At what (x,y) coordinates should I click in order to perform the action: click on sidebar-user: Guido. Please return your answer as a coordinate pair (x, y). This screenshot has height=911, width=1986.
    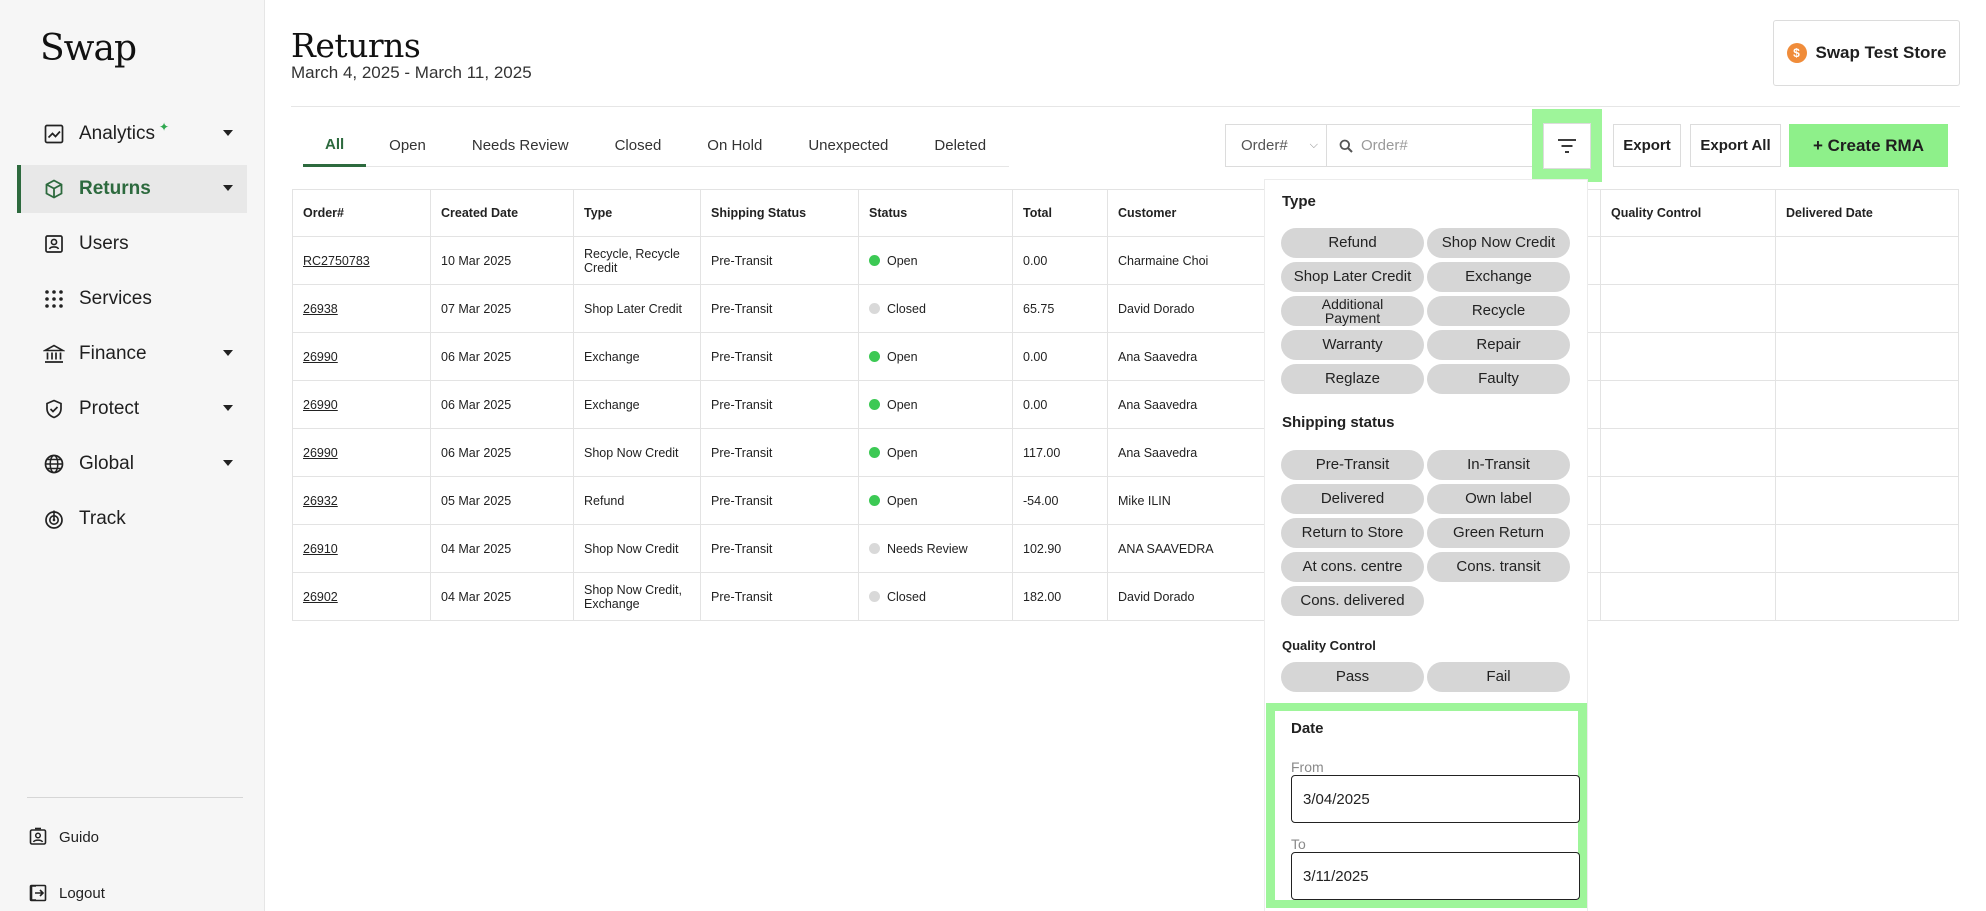
    Looking at the image, I should click on (63, 837).